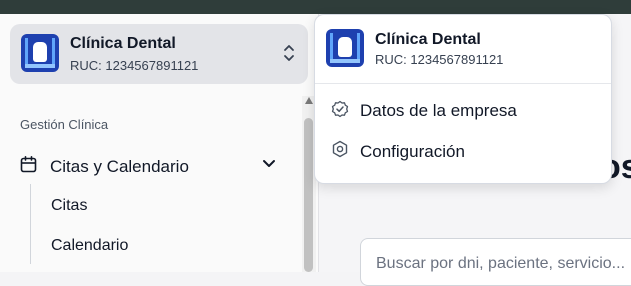 The width and height of the screenshot is (631, 286). I want to click on top-bar, so click(315, 7).